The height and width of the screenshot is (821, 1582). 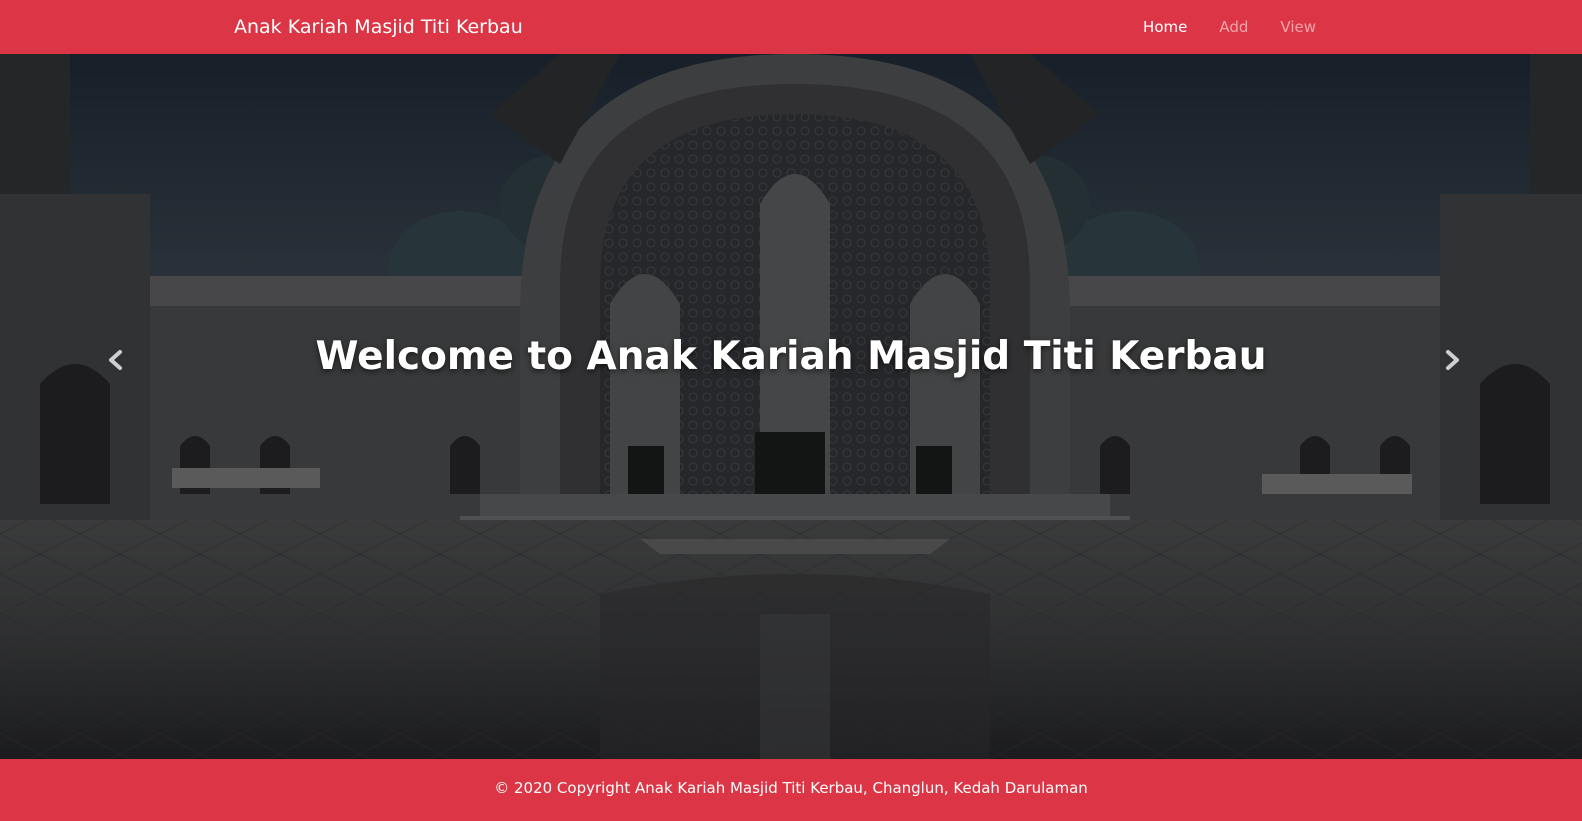 I want to click on nav-link-view: View, so click(x=1298, y=27).